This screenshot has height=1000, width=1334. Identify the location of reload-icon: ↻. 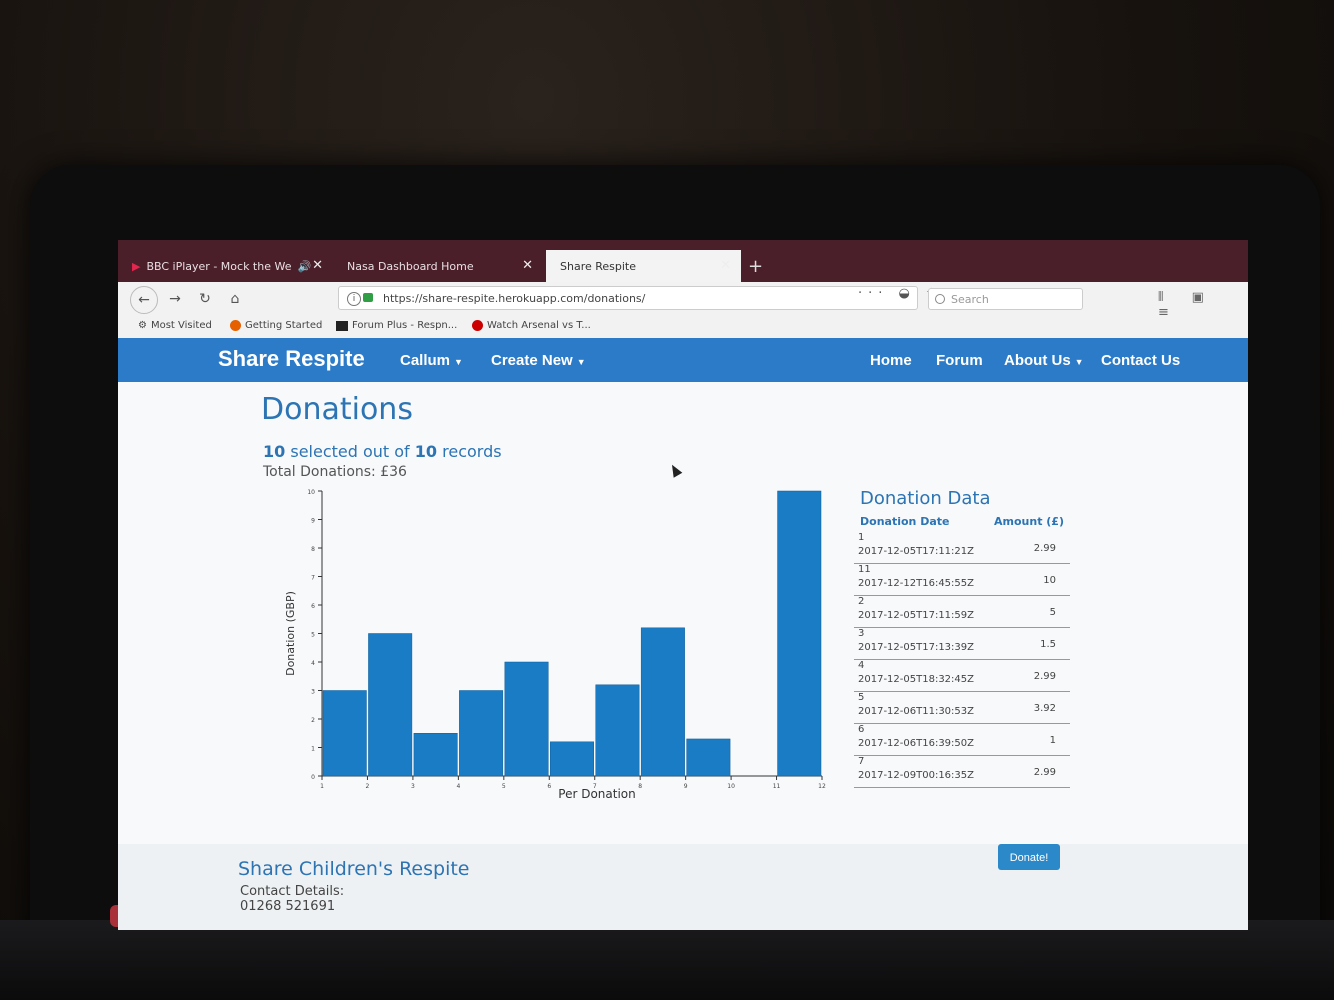
(205, 299).